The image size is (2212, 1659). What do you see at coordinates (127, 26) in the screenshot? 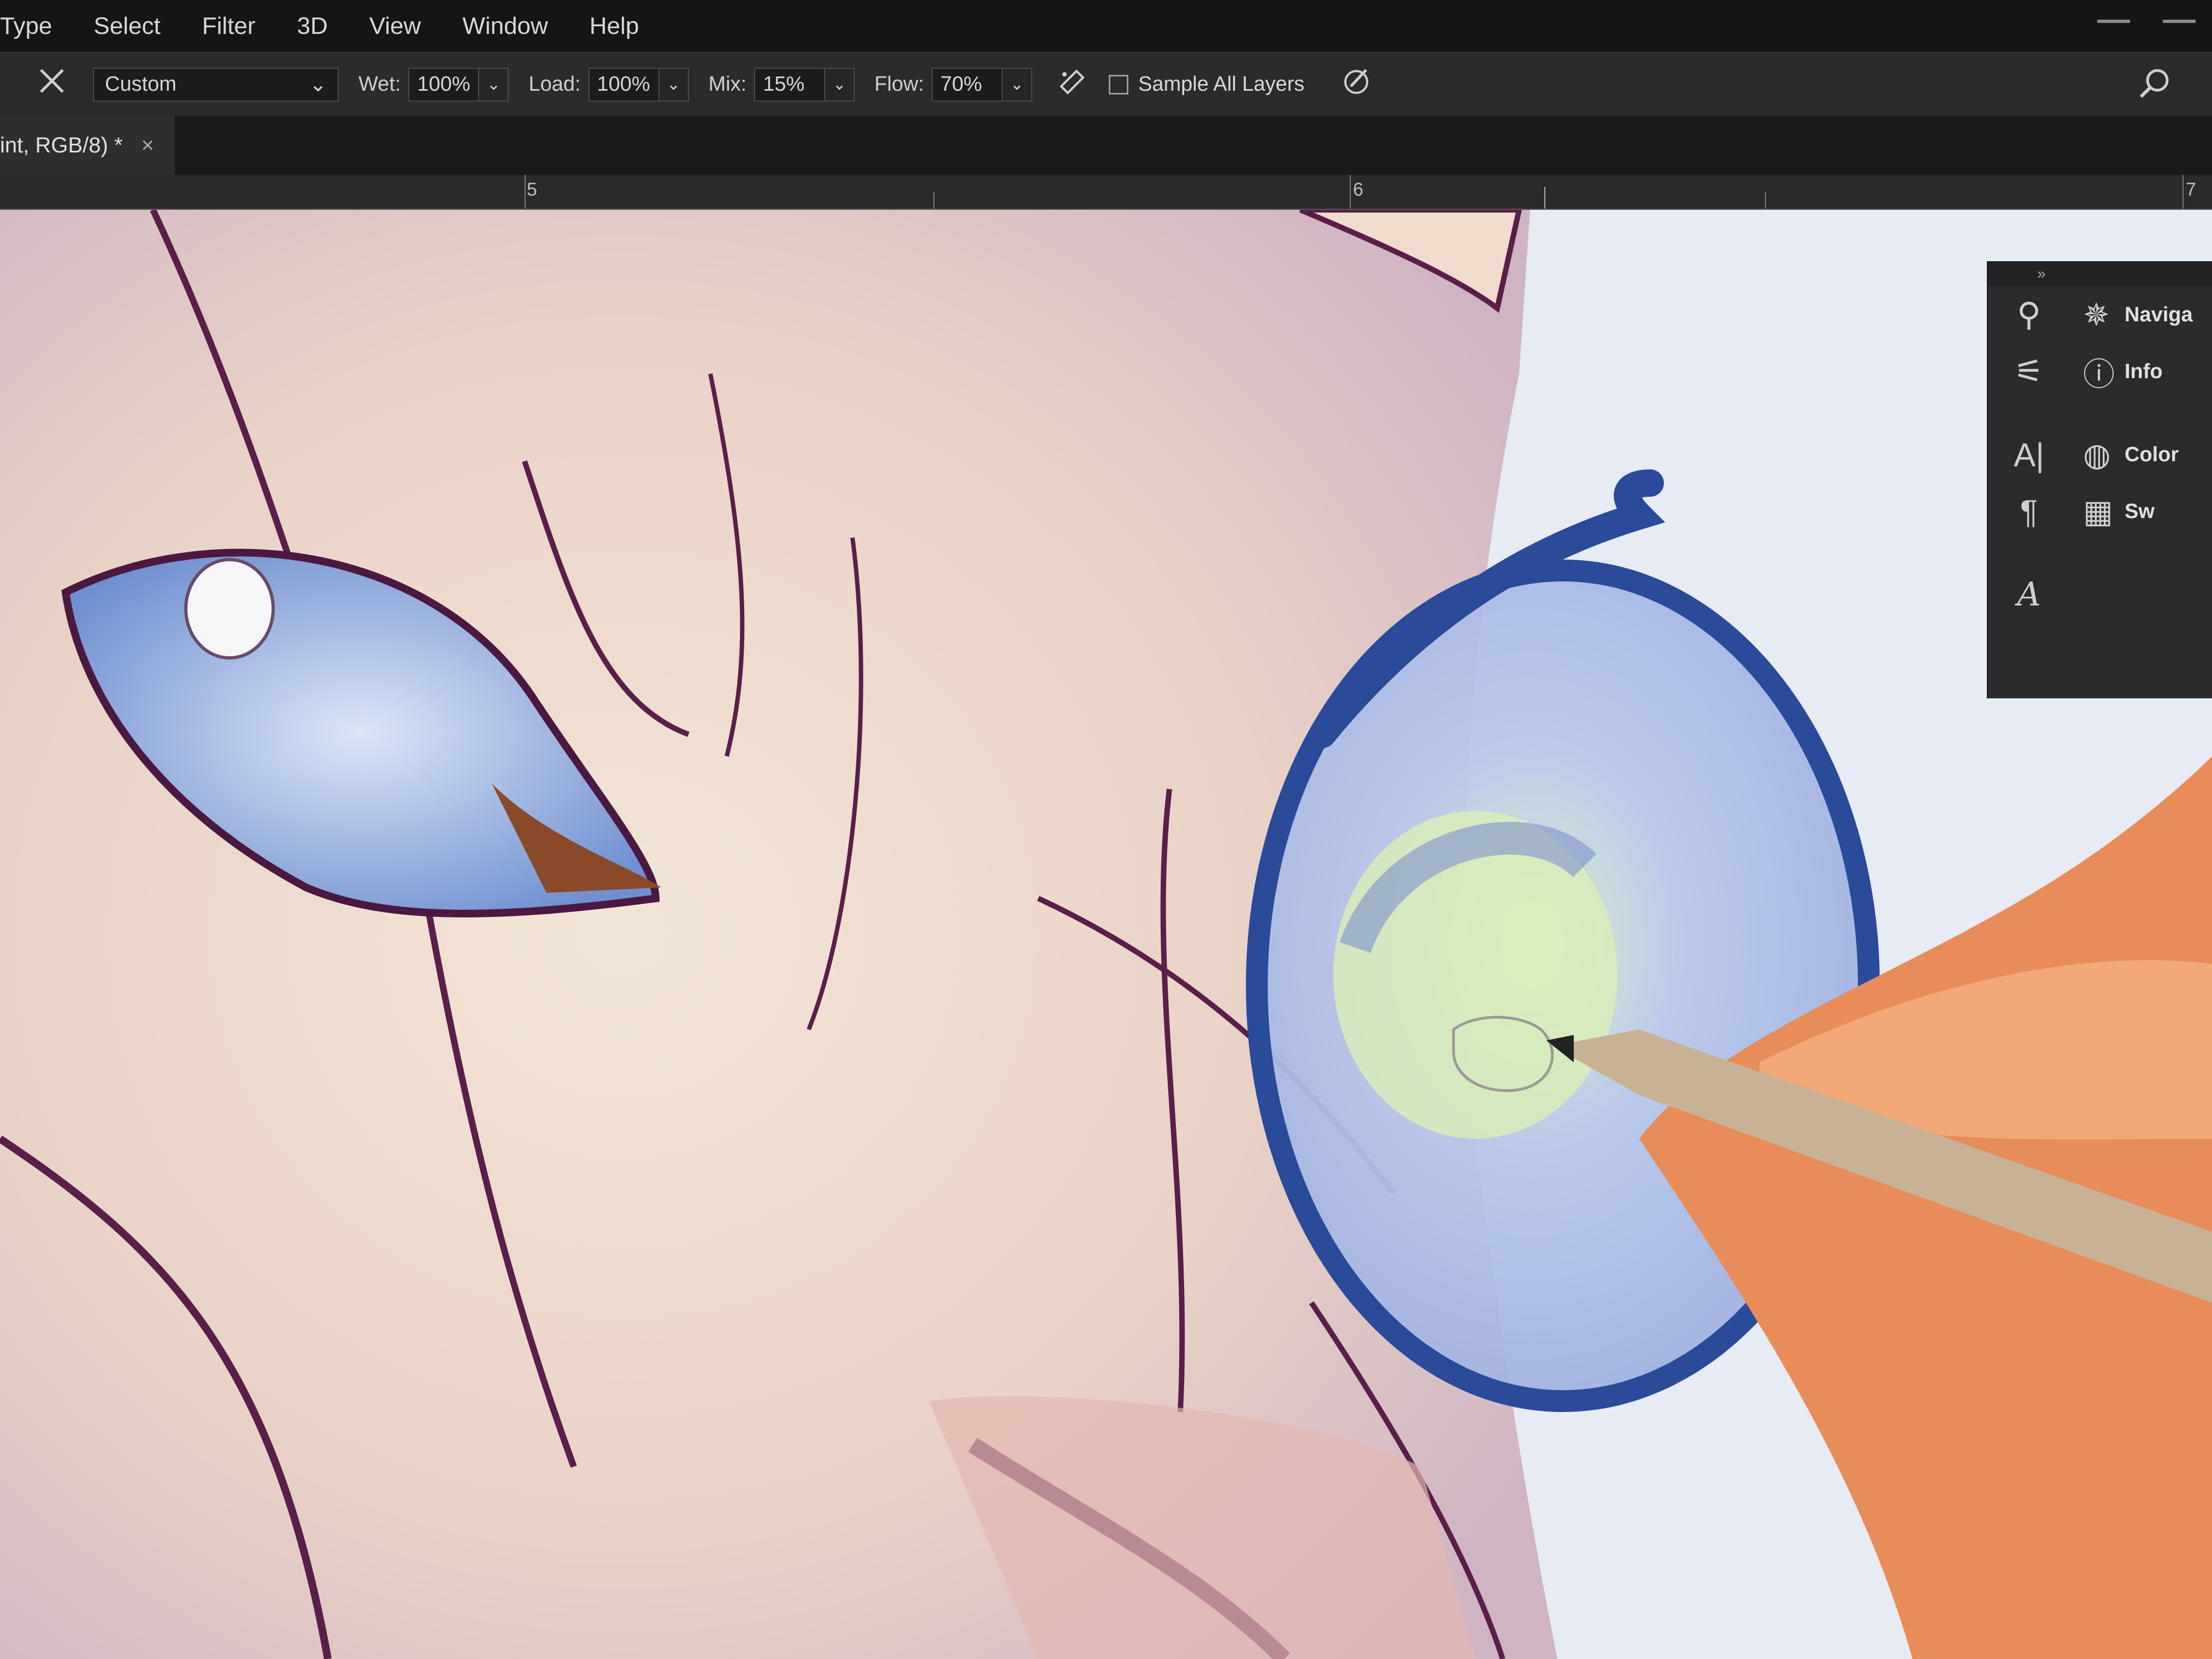
I see `menu-select: Select` at bounding box center [127, 26].